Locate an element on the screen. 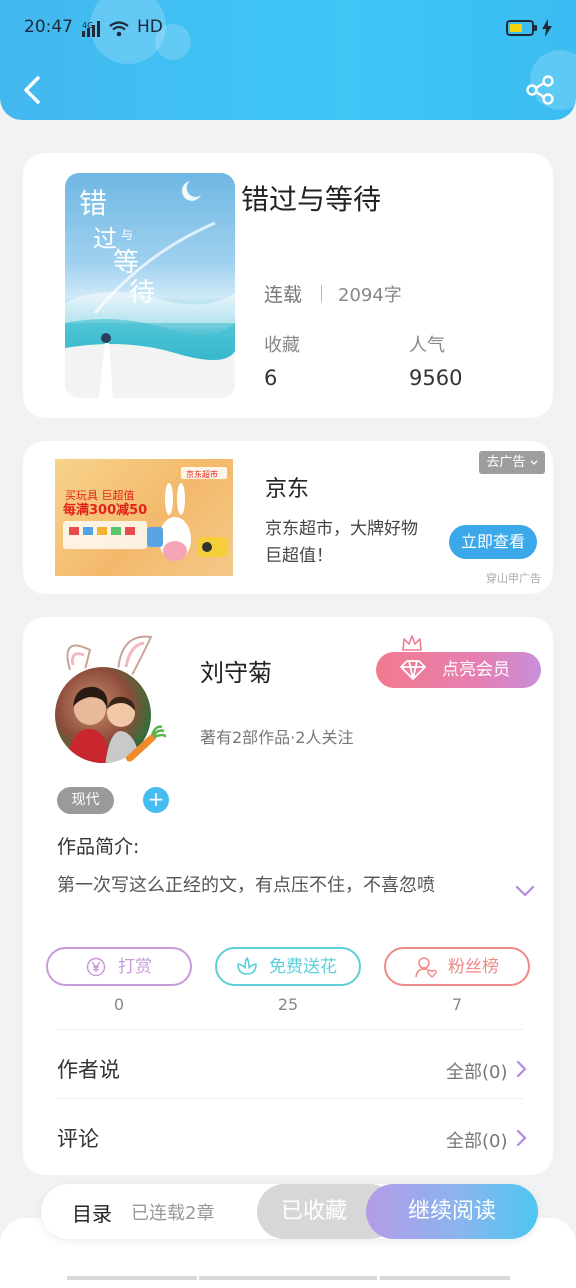 The height and width of the screenshot is (1288, 576). book-title: 错过与等待 is located at coordinates (311, 199).